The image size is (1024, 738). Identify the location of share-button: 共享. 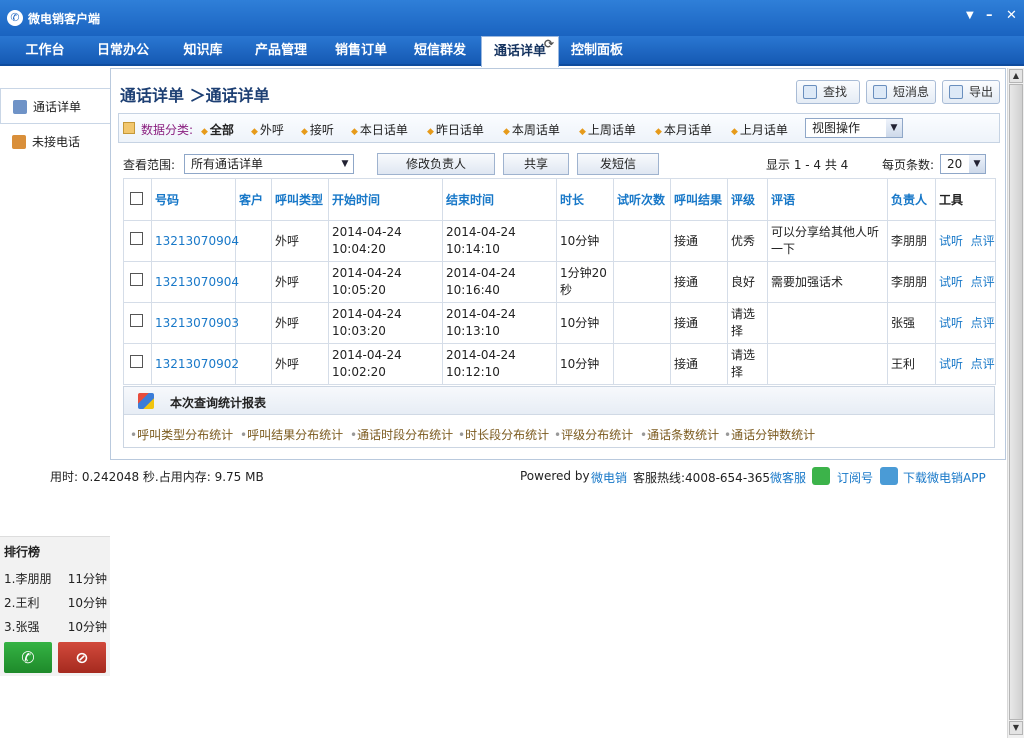
(536, 164).